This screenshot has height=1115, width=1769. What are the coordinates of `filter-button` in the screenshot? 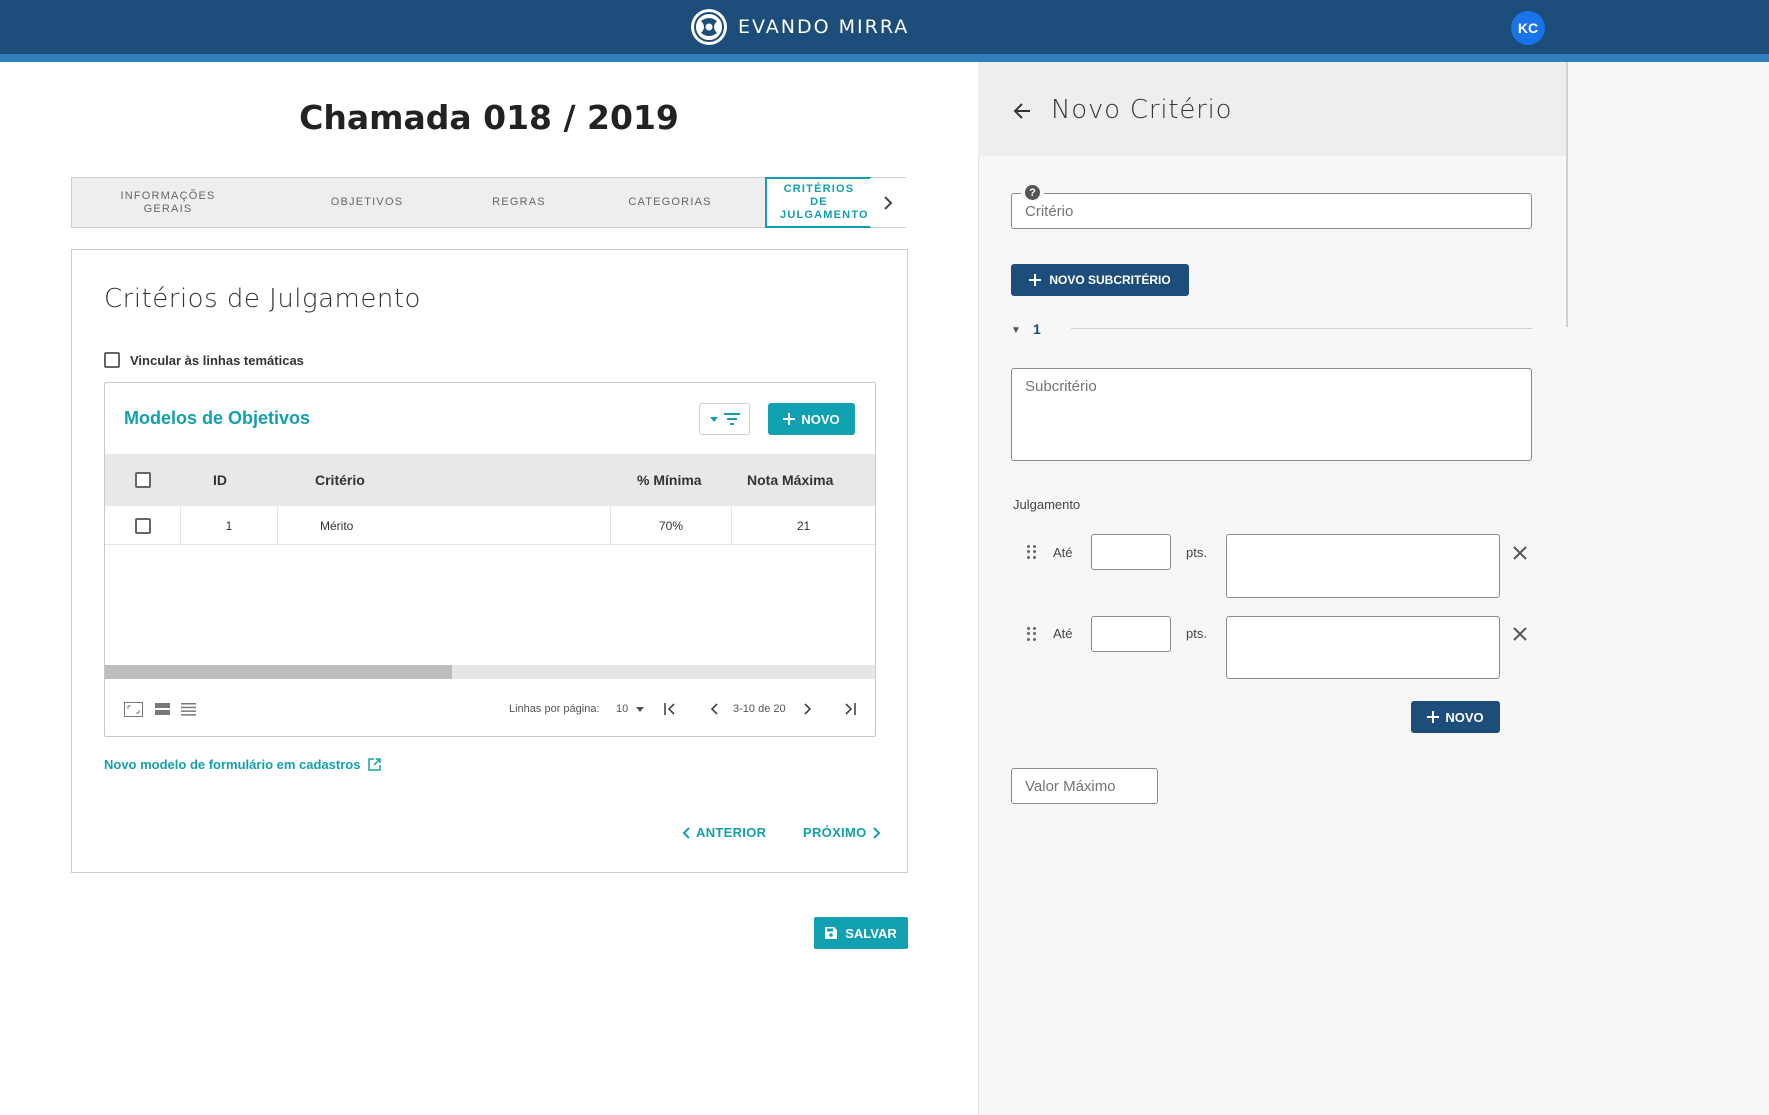 It's located at (724, 419).